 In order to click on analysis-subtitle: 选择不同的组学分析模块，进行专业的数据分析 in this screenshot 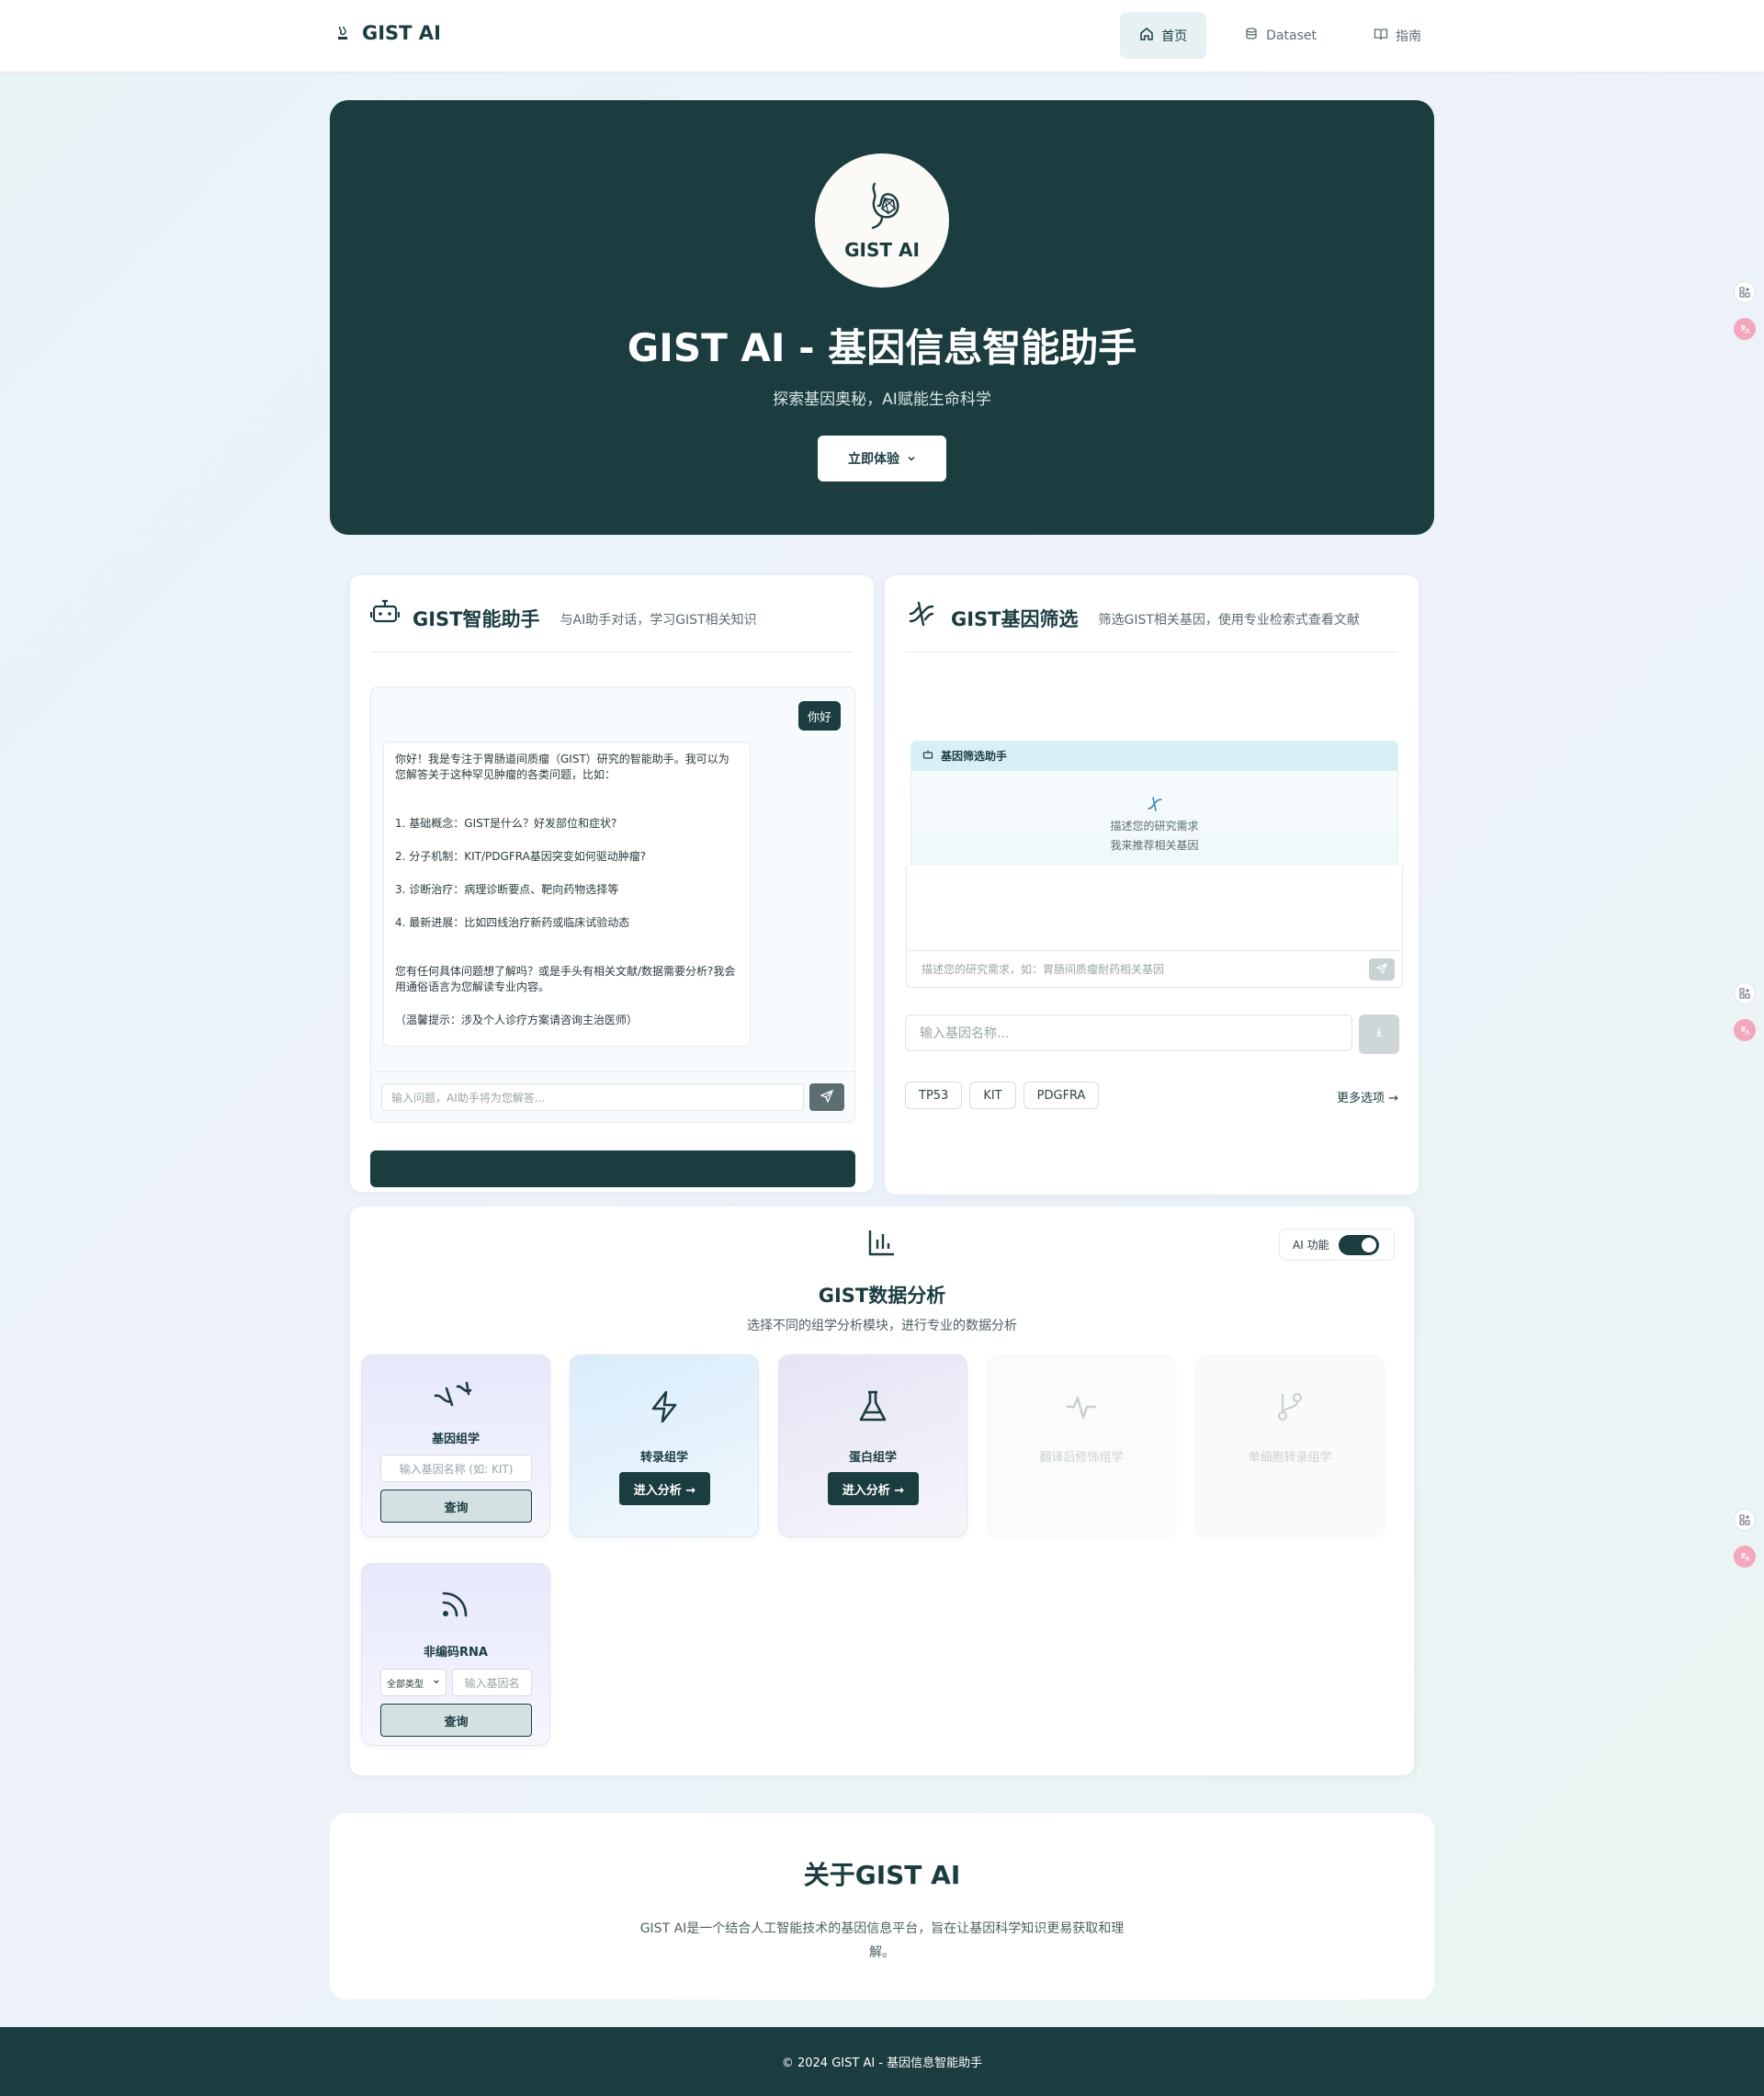, I will do `click(882, 1326)`.